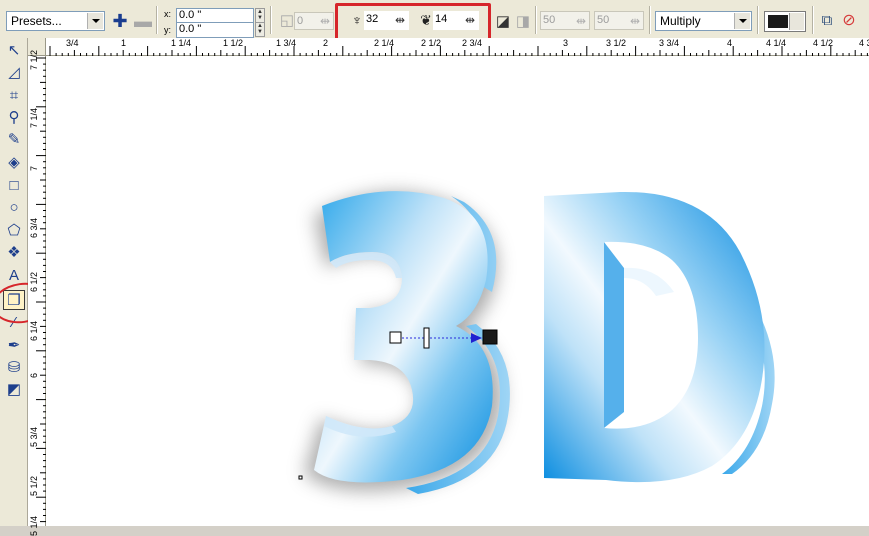 The image size is (869, 536). What do you see at coordinates (215, 15) in the screenshot?
I see `x-position-field: 0.0 "` at bounding box center [215, 15].